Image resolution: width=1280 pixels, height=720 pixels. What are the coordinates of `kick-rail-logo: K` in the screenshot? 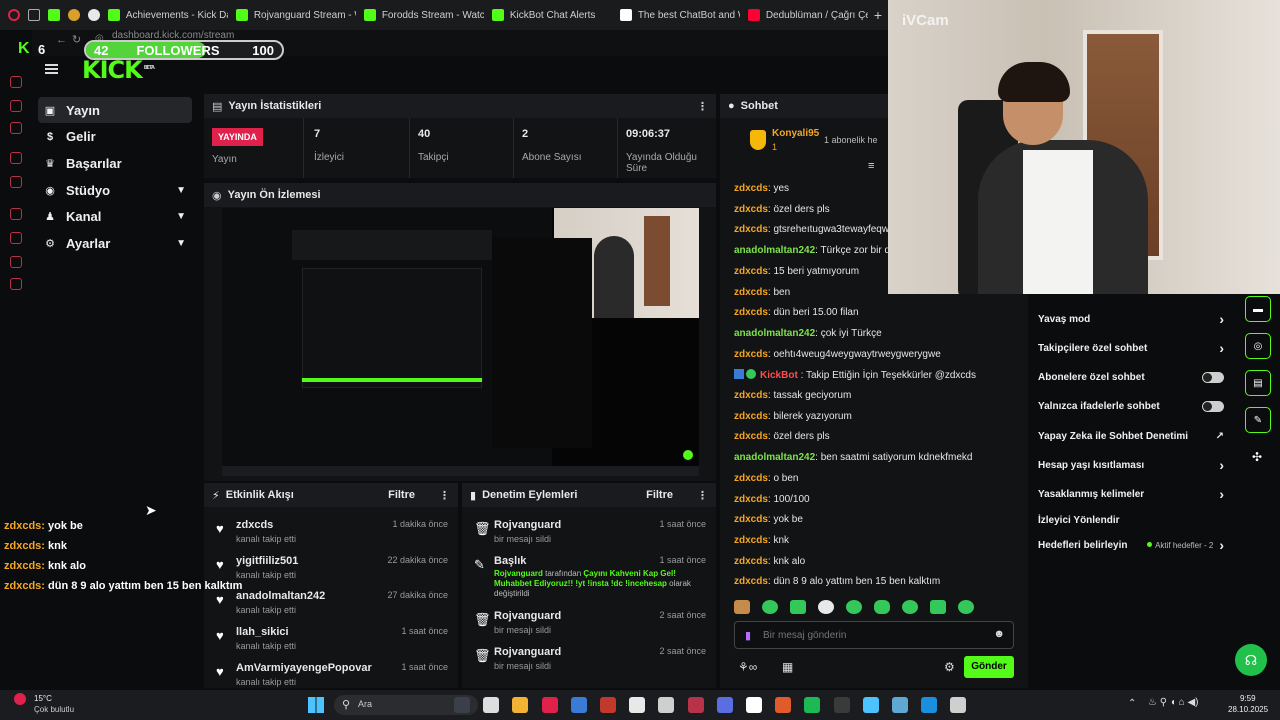 It's located at (24, 49).